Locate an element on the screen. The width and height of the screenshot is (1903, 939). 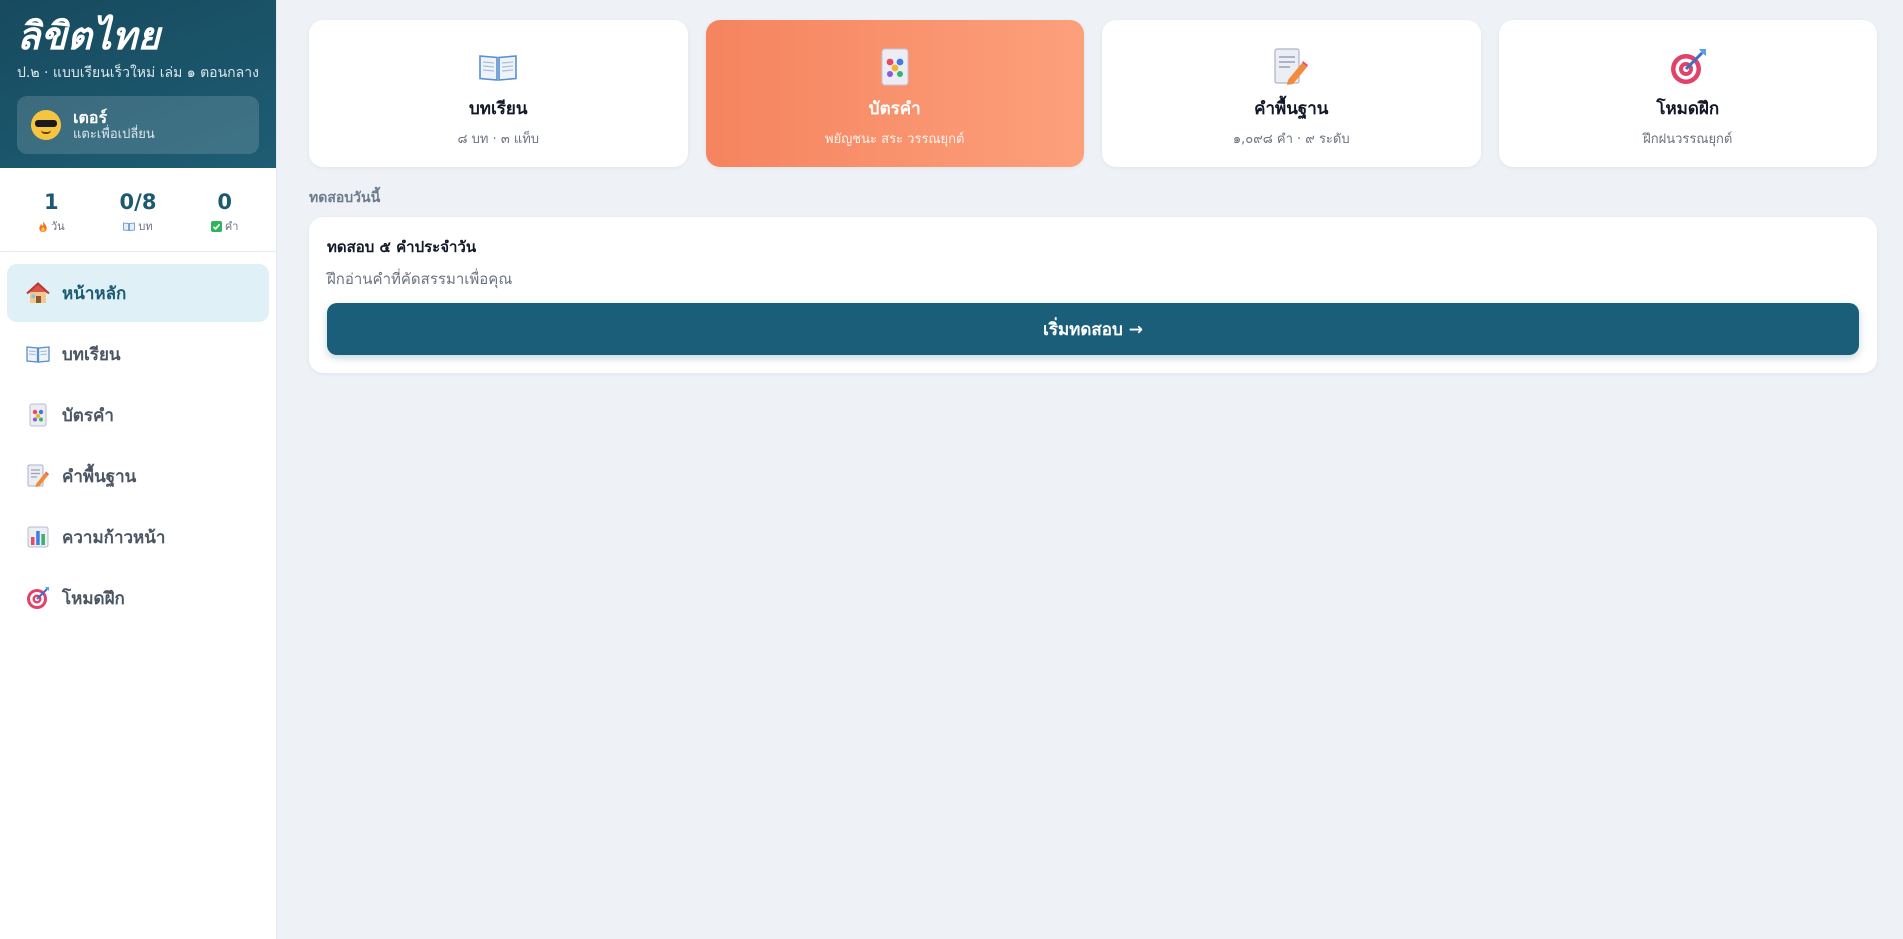
stat-streak-days: 1 วัน is located at coordinates (51, 212).